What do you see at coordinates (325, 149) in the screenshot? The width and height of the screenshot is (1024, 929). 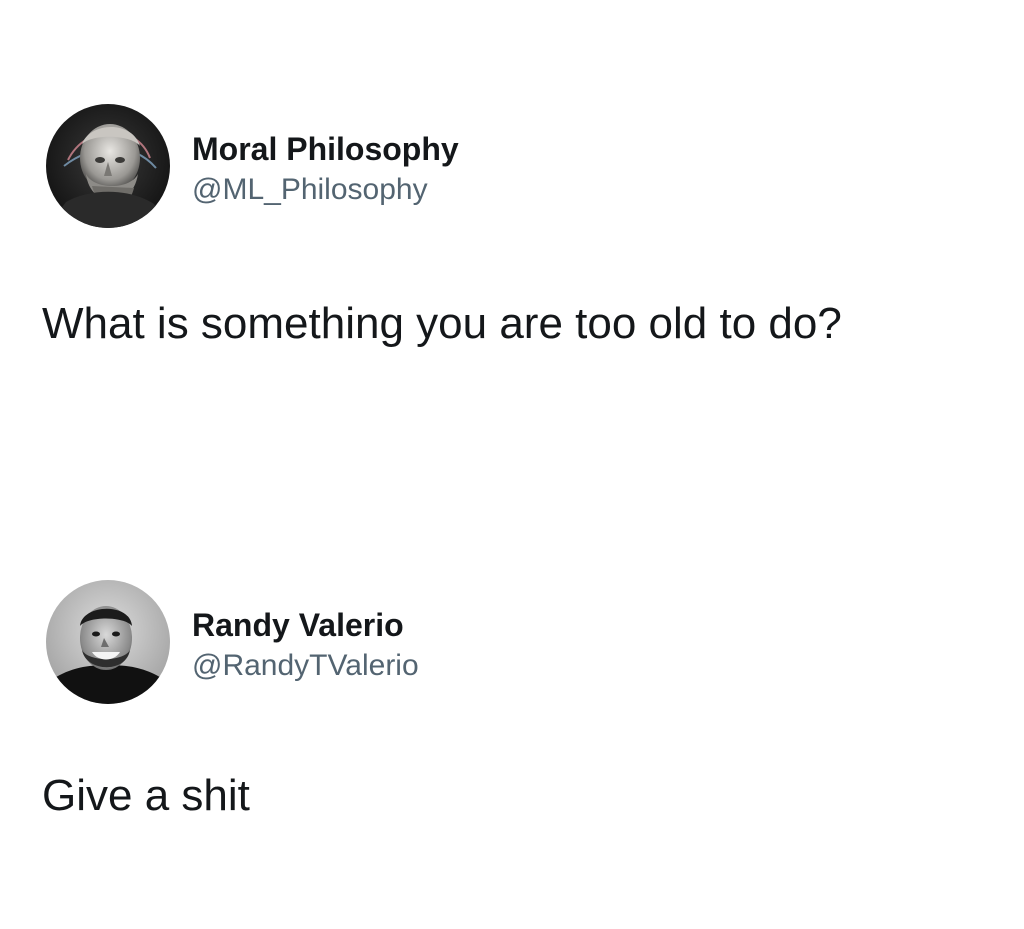 I see `display-name: Moral Philosophy` at bounding box center [325, 149].